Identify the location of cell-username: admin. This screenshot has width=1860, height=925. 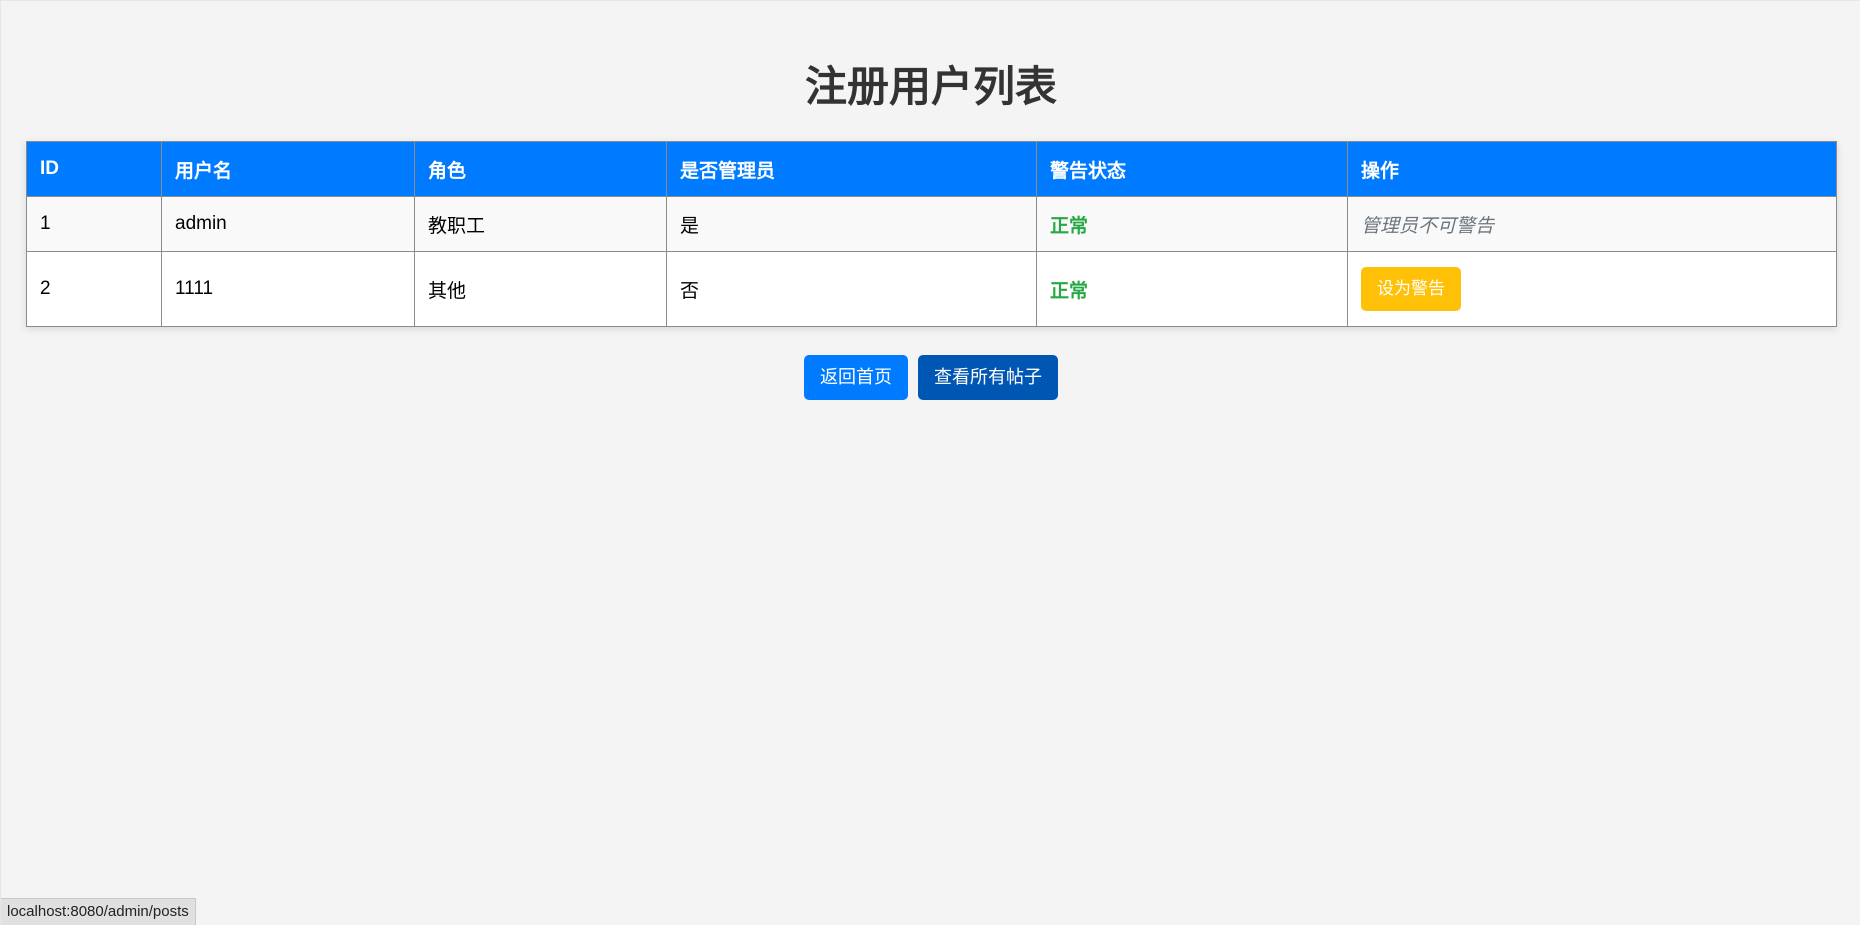
(288, 224).